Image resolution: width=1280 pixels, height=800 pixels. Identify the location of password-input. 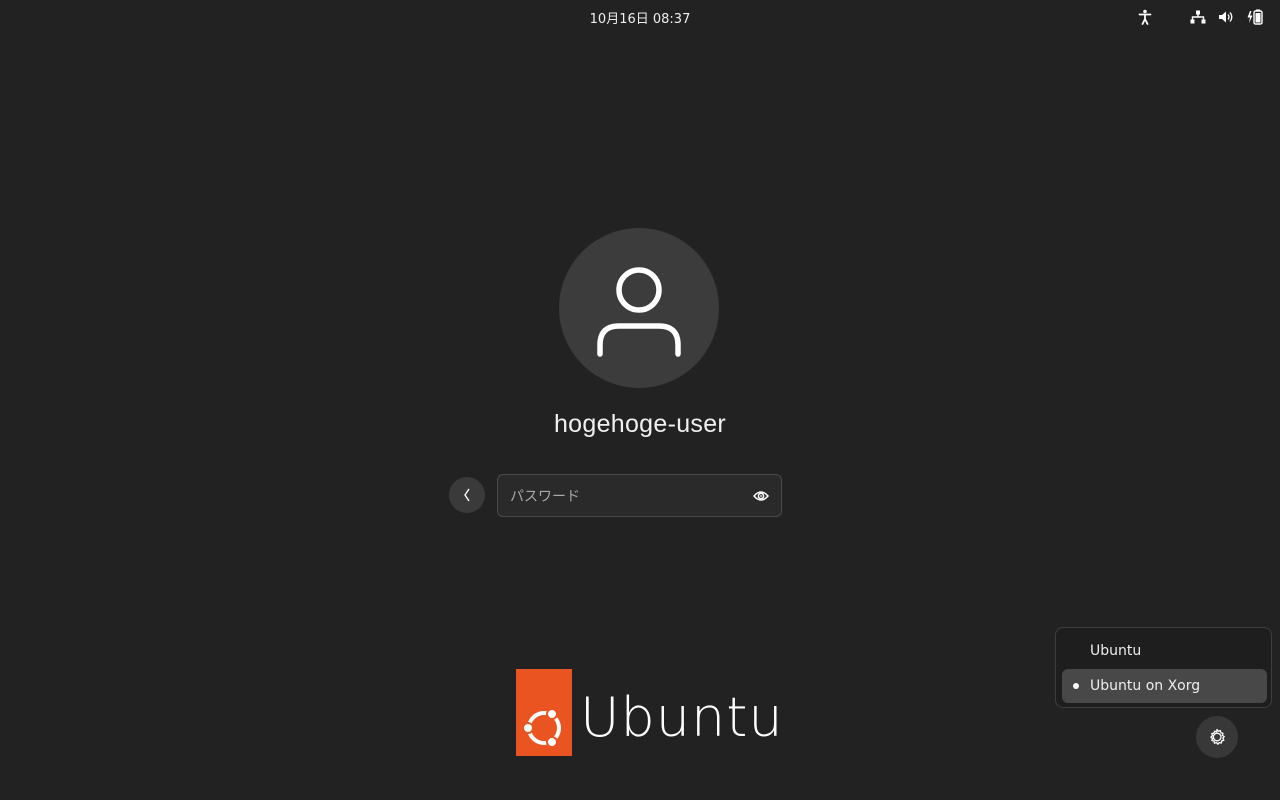
(625, 496).